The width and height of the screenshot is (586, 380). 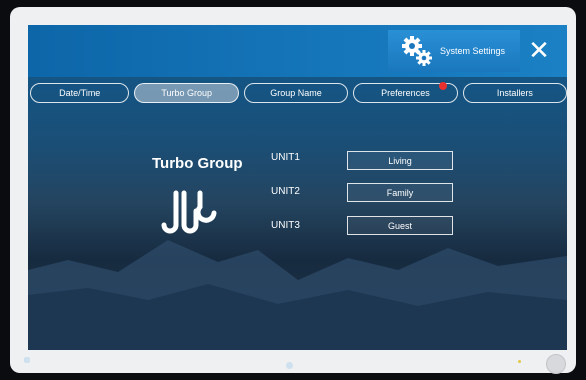 What do you see at coordinates (27, 360) in the screenshot?
I see `back-icon` at bounding box center [27, 360].